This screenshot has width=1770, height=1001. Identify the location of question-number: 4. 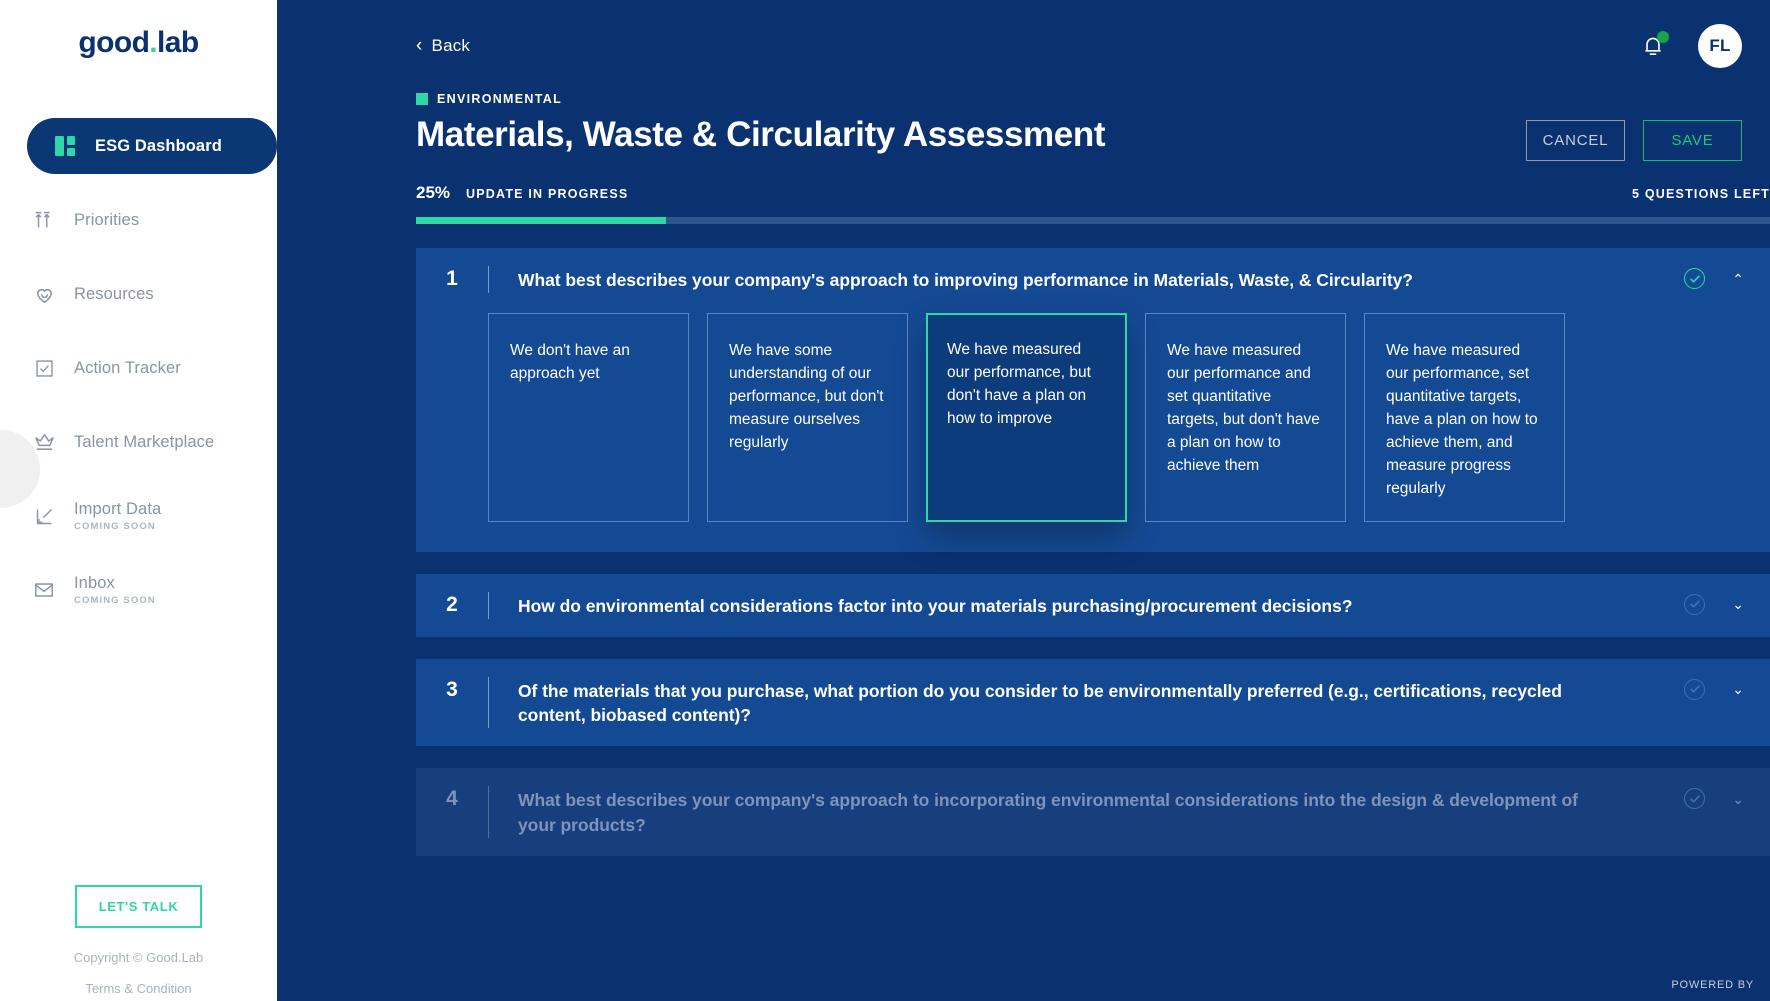
(452, 799).